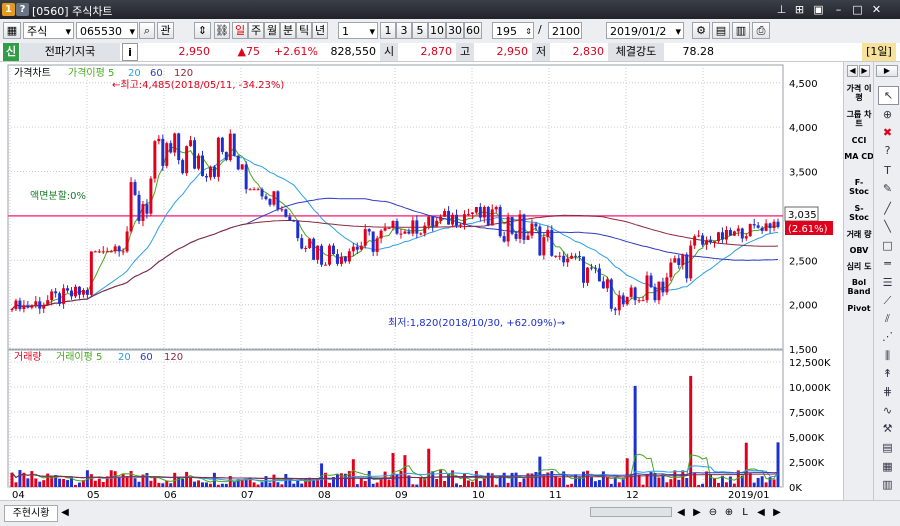 Image resolution: width=900 pixels, height=526 pixels. Describe the element at coordinates (859, 187) in the screenshot. I see `indicator-4: F- Stoc` at that location.